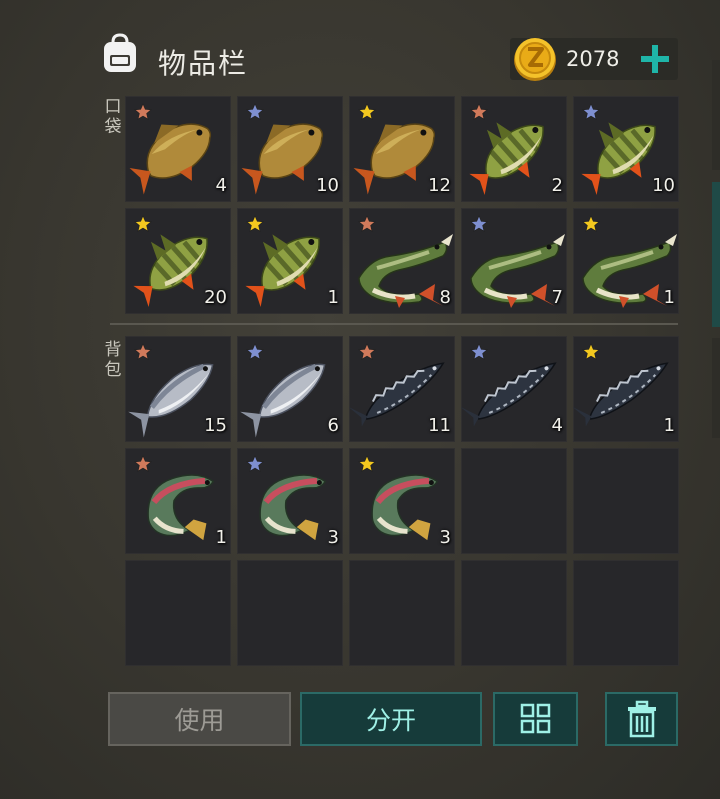 The width and height of the screenshot is (720, 799). Describe the element at coordinates (113, 117) in the screenshot. I see `pocket-section-label: 口袋` at that location.